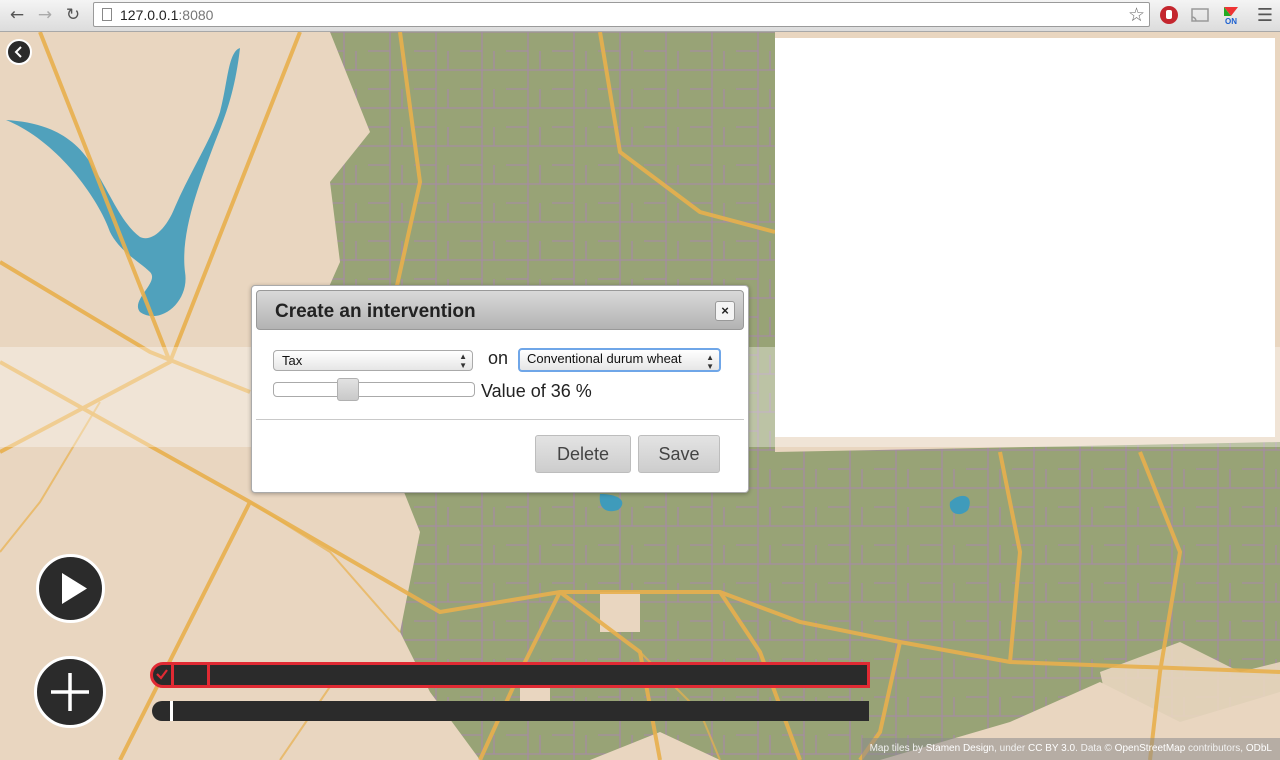  I want to click on browser-toolbar: ← → ↻ 127.0.0.1:8080 ☆ ON ☰, so click(640, 16).